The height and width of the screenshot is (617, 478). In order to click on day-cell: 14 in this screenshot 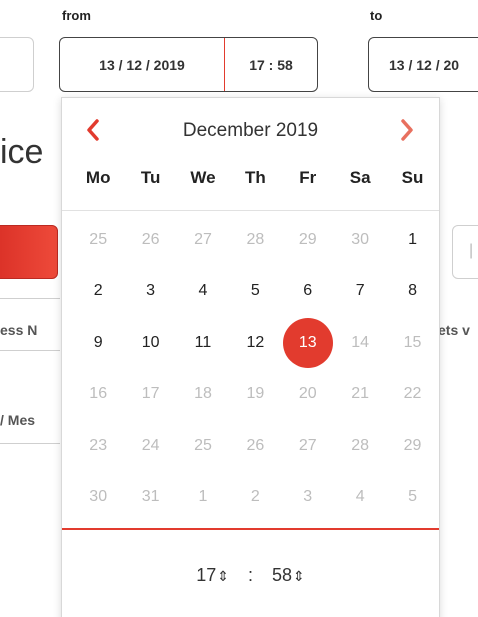, I will do `click(360, 343)`.